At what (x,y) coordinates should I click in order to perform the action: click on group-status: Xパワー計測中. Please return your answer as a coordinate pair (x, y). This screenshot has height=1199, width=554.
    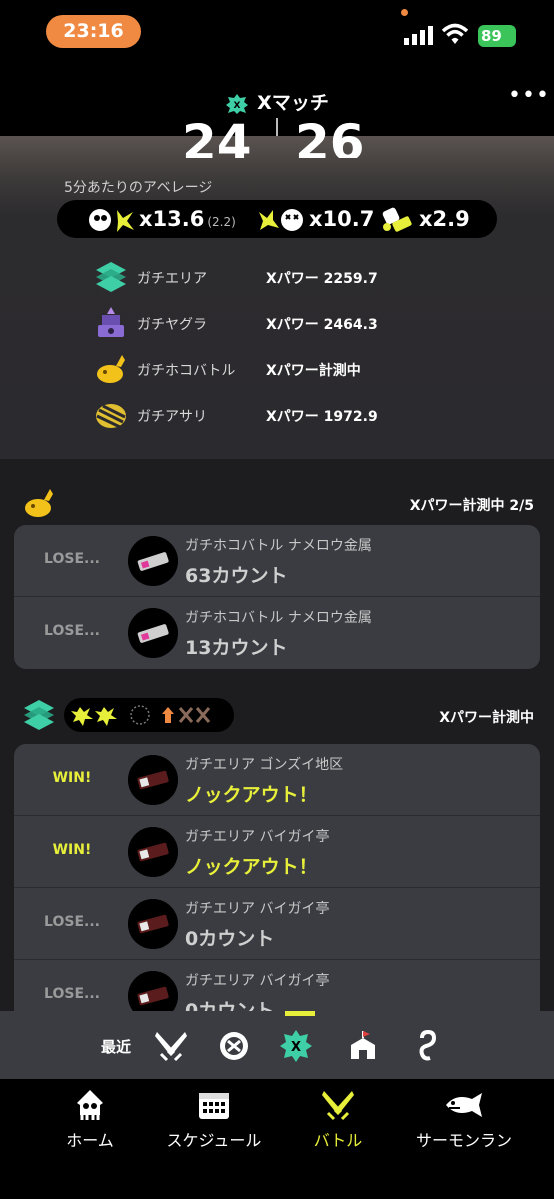
    Looking at the image, I should click on (486, 718).